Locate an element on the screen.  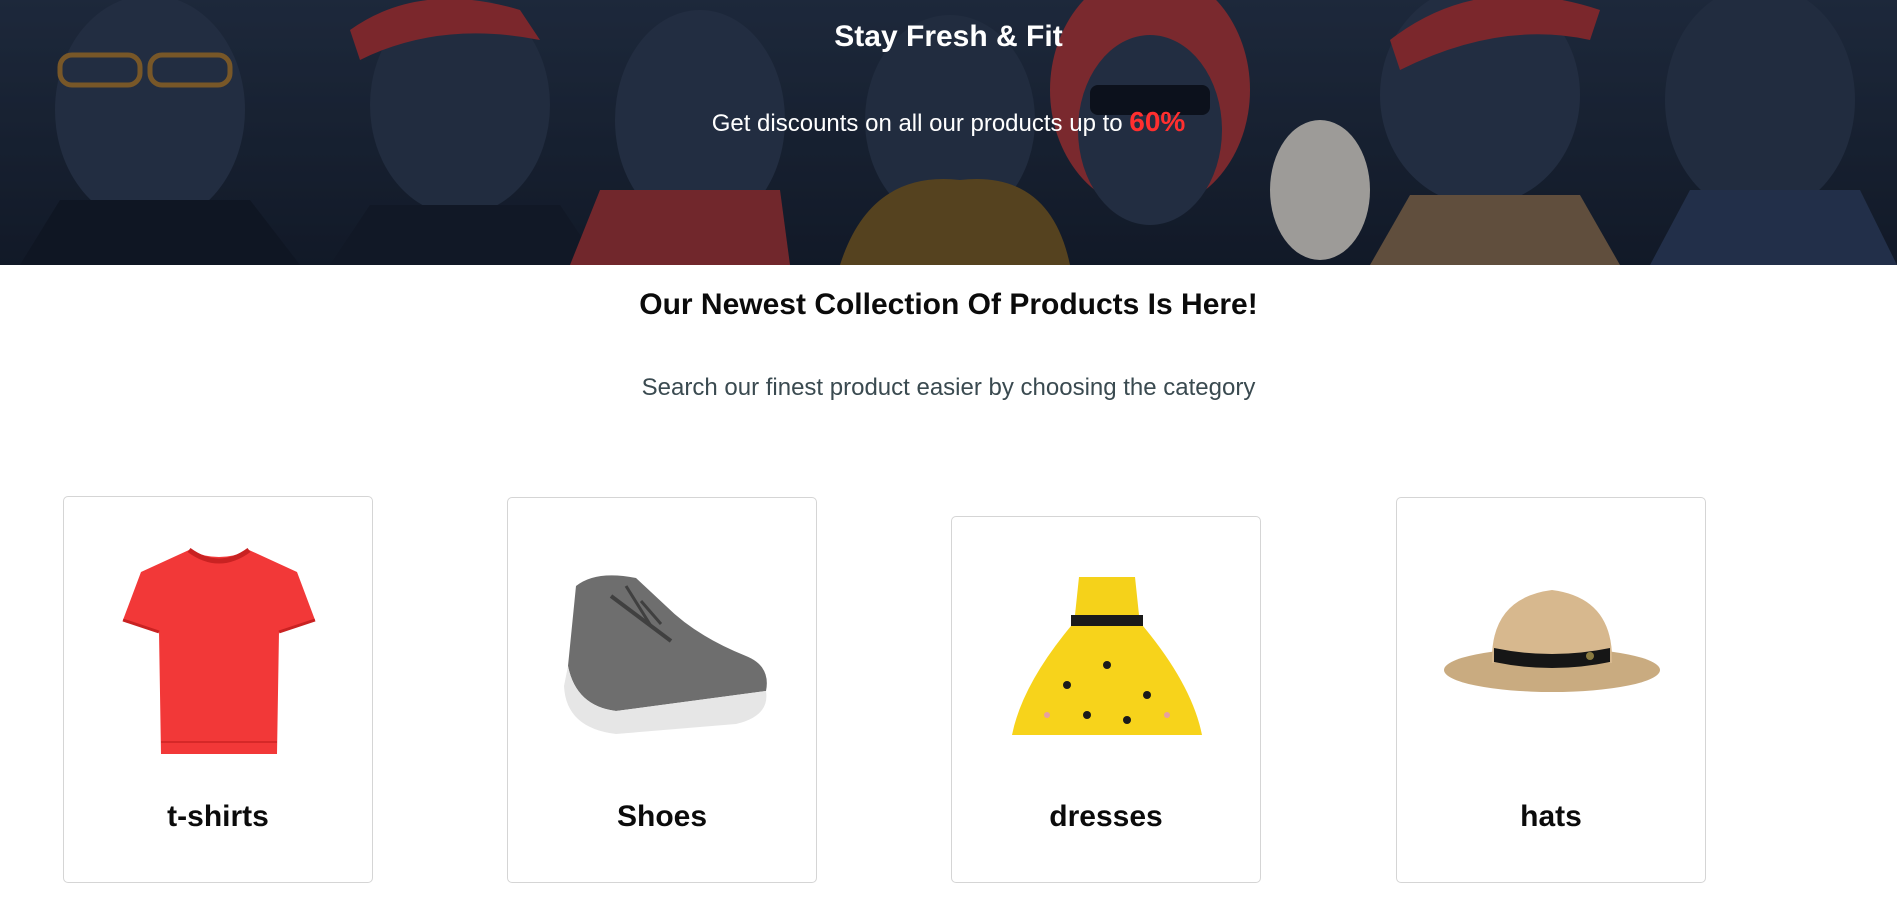
category-card-shoes: Shoes is located at coordinates (662, 690).